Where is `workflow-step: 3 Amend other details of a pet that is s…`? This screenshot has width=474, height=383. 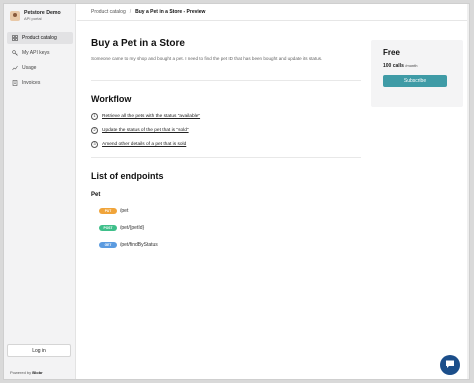 workflow-step: 3 Amend other details of a pet that is s… is located at coordinates (226, 144).